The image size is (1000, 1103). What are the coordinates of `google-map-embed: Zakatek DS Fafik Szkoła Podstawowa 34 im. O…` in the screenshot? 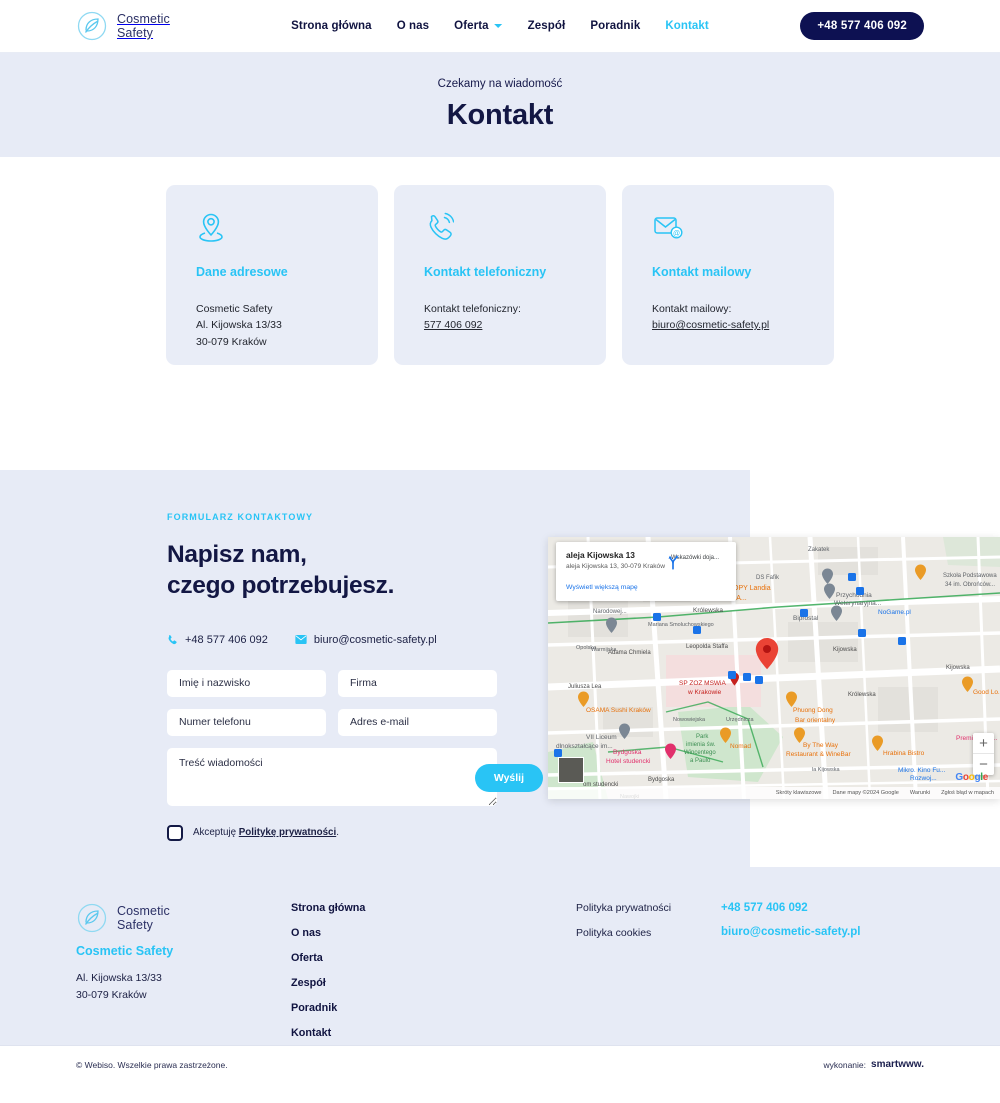 It's located at (774, 668).